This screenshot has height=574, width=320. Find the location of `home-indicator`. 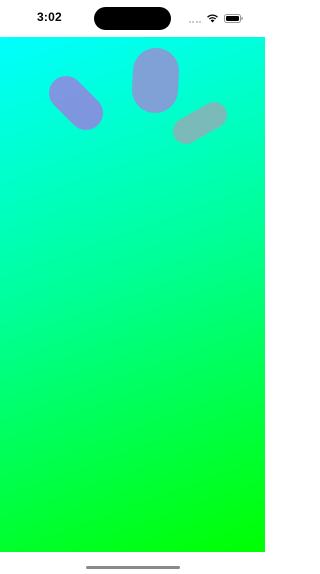

home-indicator is located at coordinates (133, 567).